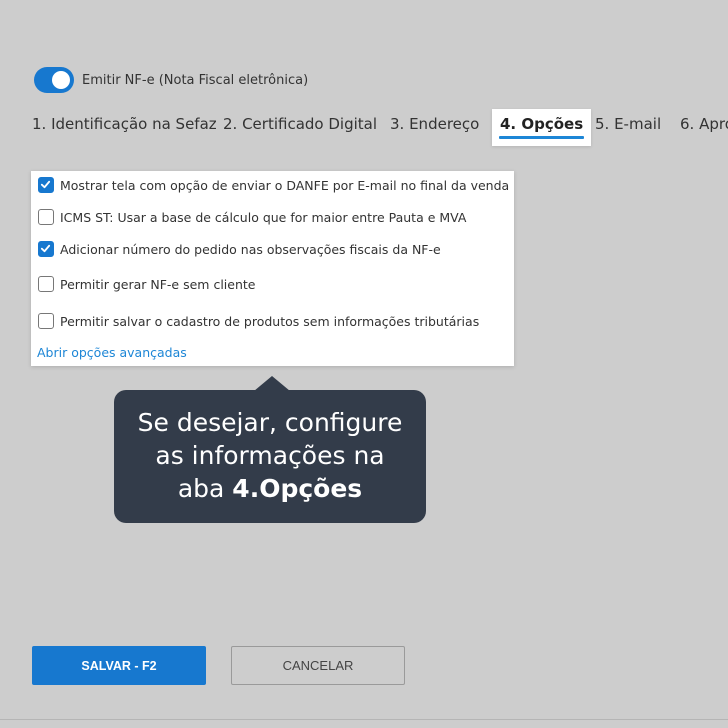 This screenshot has width=728, height=728. Describe the element at coordinates (158, 284) in the screenshot. I see `option-label: Permitir gerar NF-e sem cliente` at that location.